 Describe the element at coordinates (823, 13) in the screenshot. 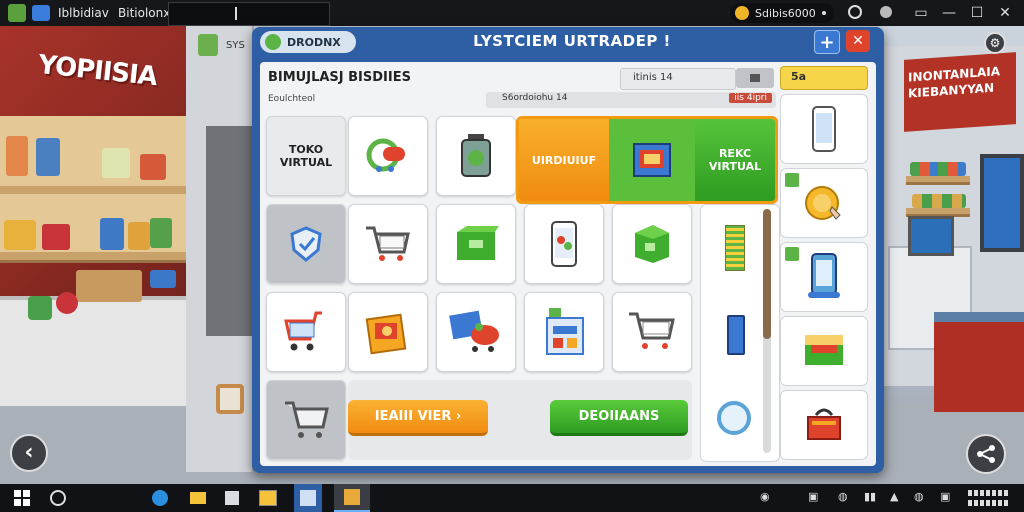

I see `dot-icon` at that location.